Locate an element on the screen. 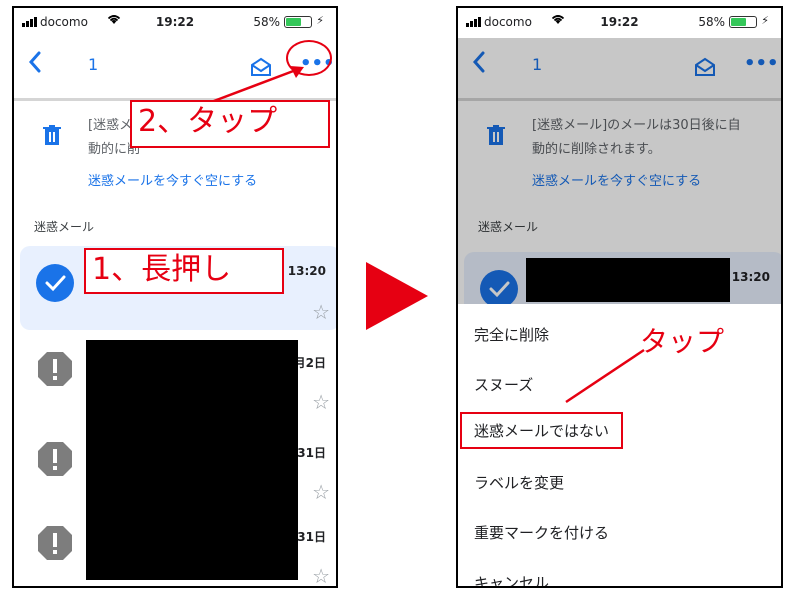 Image resolution: width=800 pixels, height=600 pixels. check-avatar-icon is located at coordinates (55, 283).